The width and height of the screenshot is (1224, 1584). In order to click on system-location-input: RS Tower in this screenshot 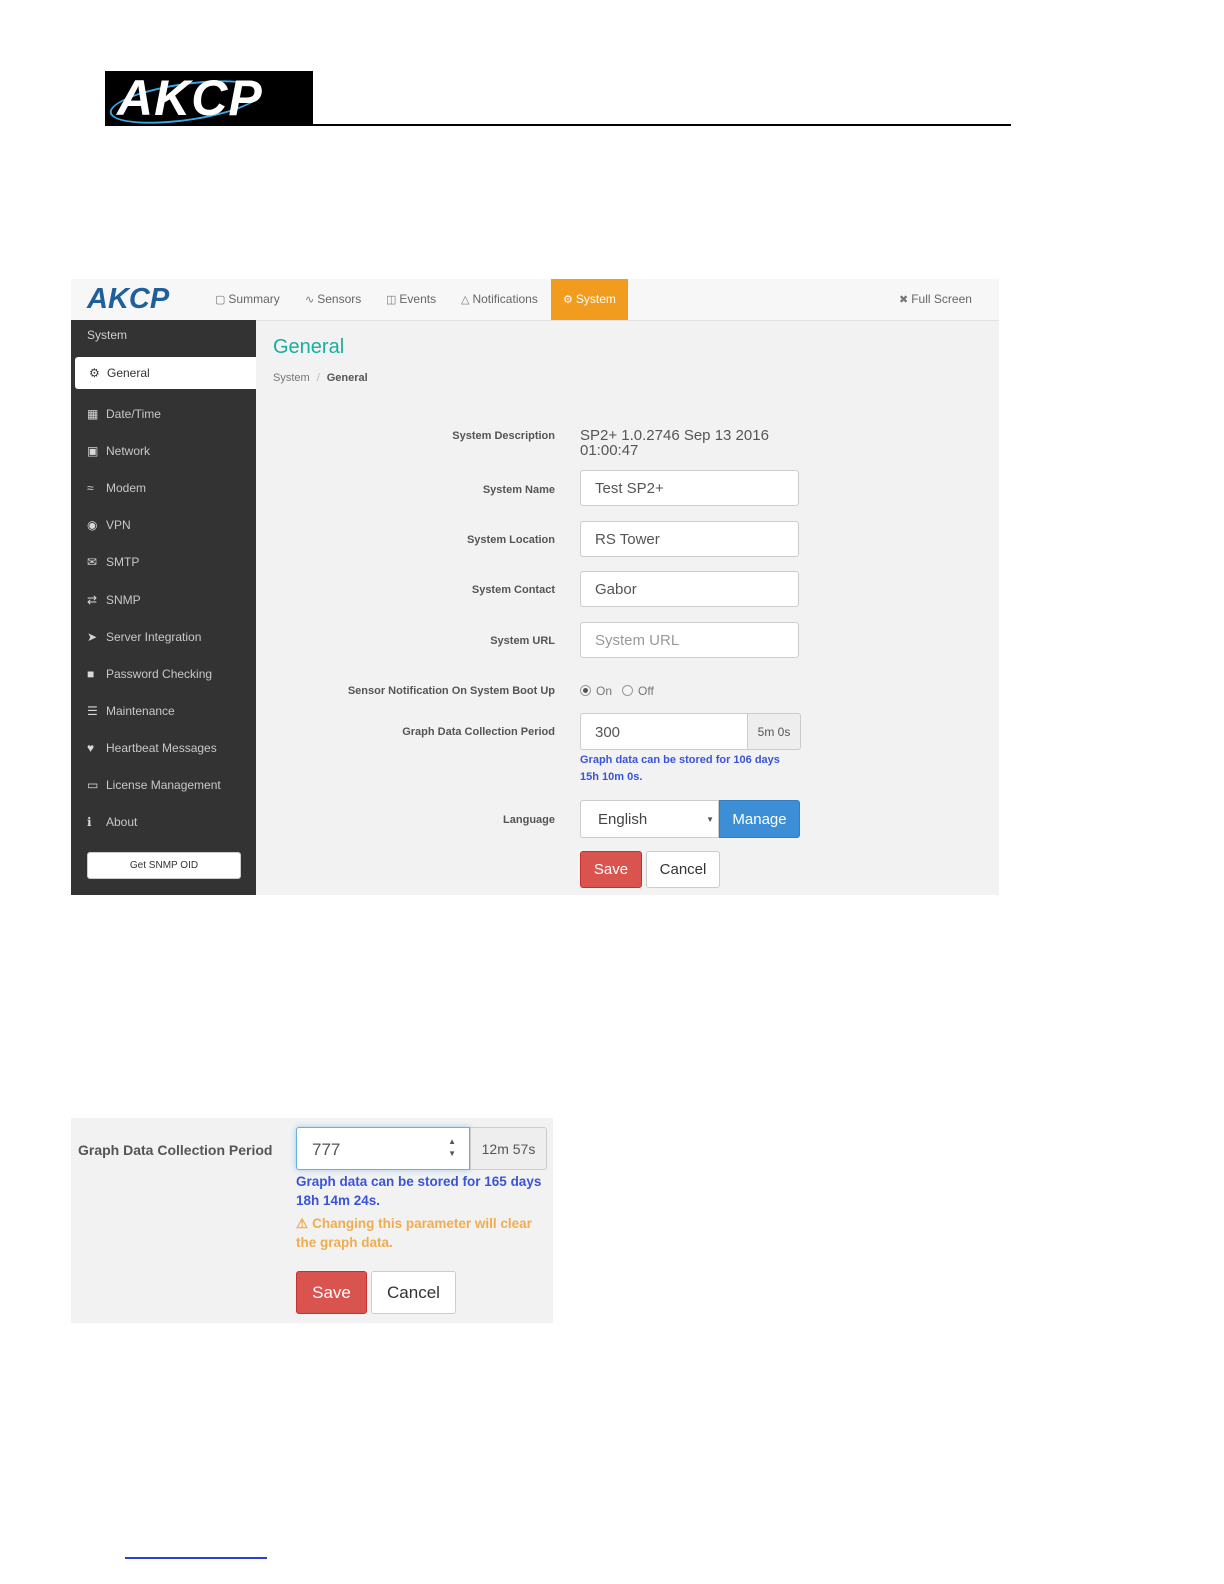, I will do `click(689, 539)`.